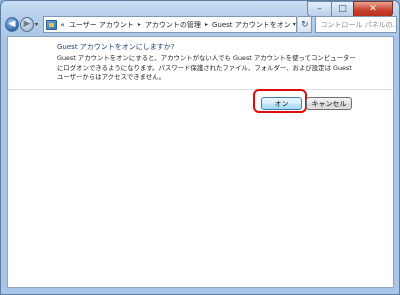 The image size is (400, 295). What do you see at coordinates (200, 89) in the screenshot?
I see `divider` at bounding box center [200, 89].